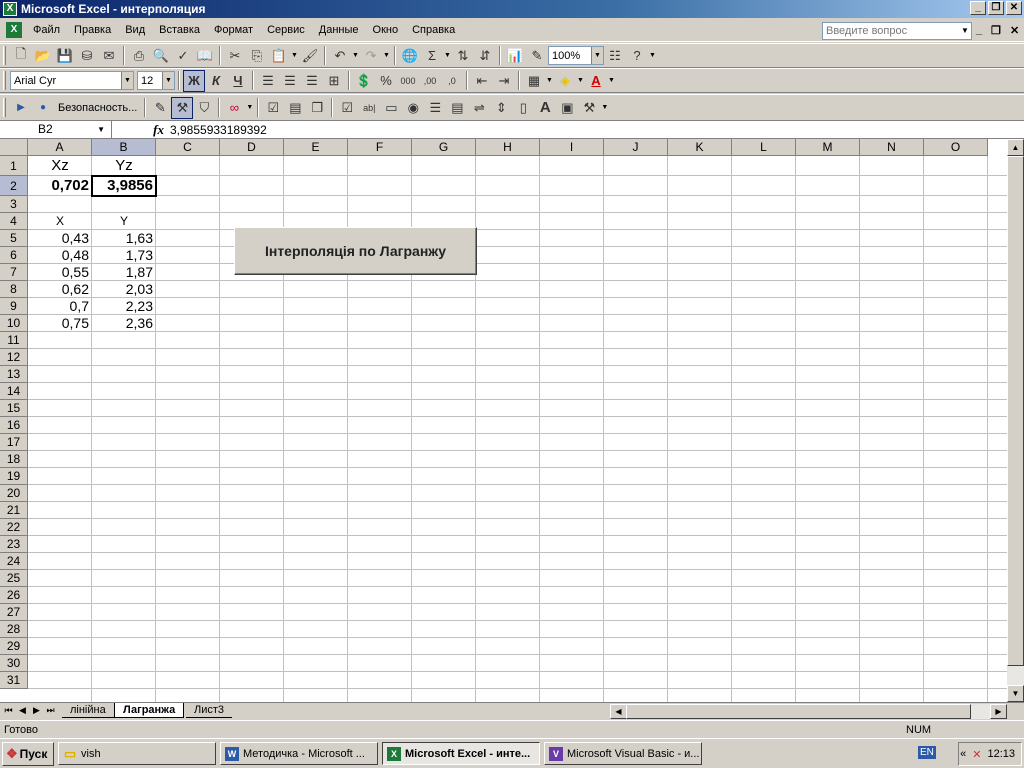 This screenshot has height=768, width=1024. I want to click on zoom-combo: 100% ▼, so click(576, 55).